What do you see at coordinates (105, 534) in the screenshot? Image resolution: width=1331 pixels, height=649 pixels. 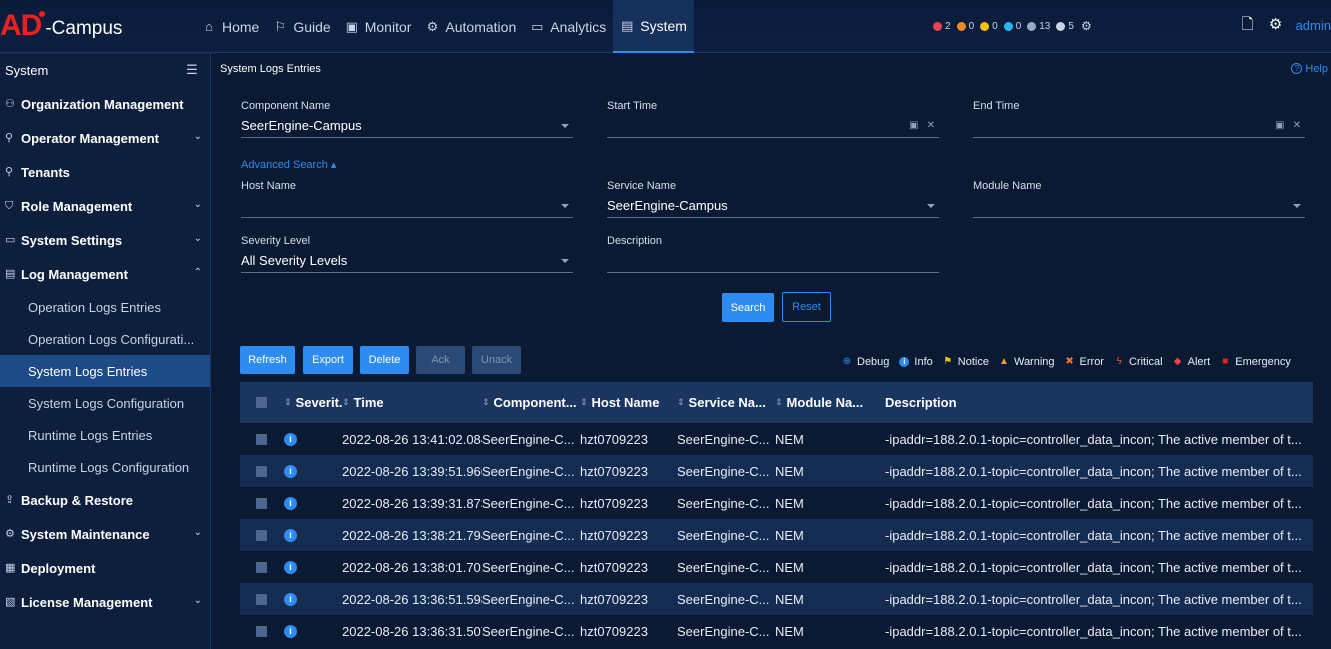 I see `sidebar-item-maintenance: ⚙ System Maintenance ⌄` at bounding box center [105, 534].